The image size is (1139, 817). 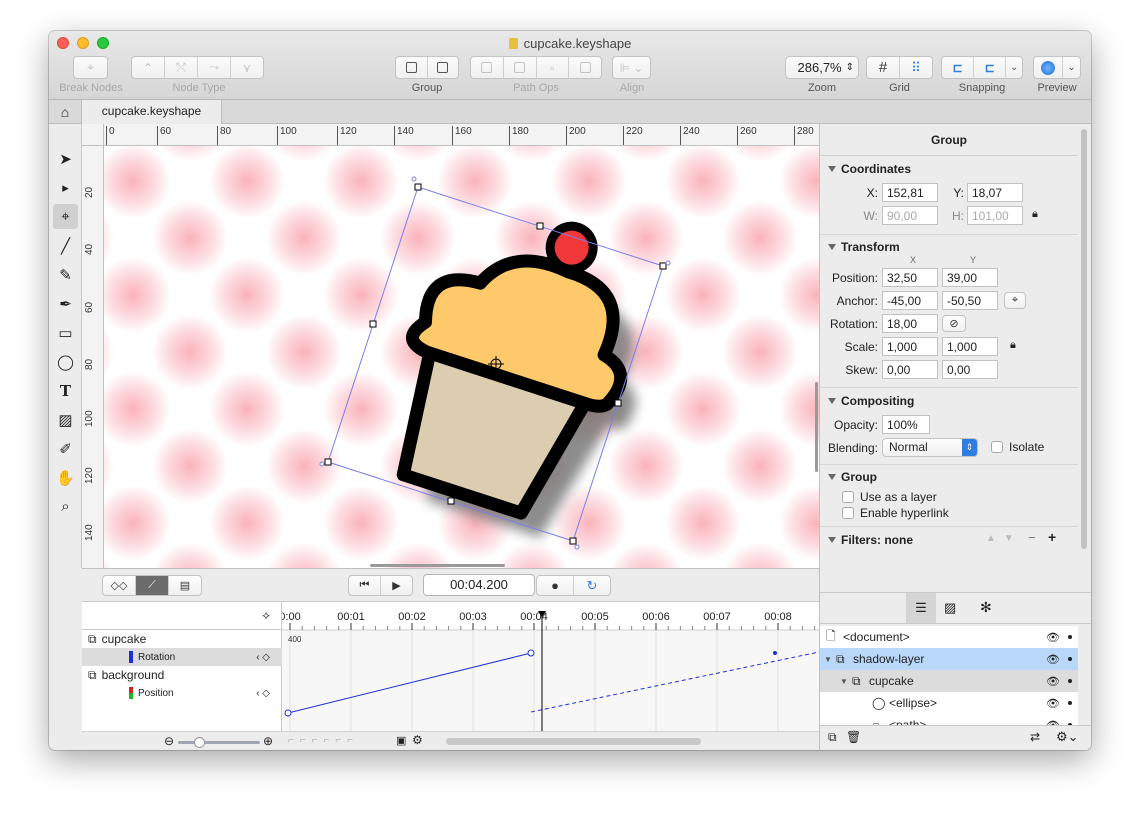 I want to click on snapping-buttons: ⊏ ⊏ ⌄, so click(x=982, y=67).